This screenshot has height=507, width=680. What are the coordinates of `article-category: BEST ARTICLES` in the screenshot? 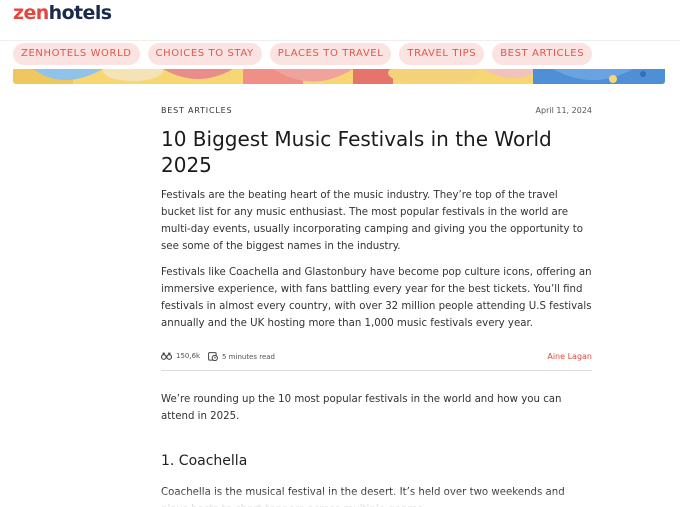 It's located at (196, 110).